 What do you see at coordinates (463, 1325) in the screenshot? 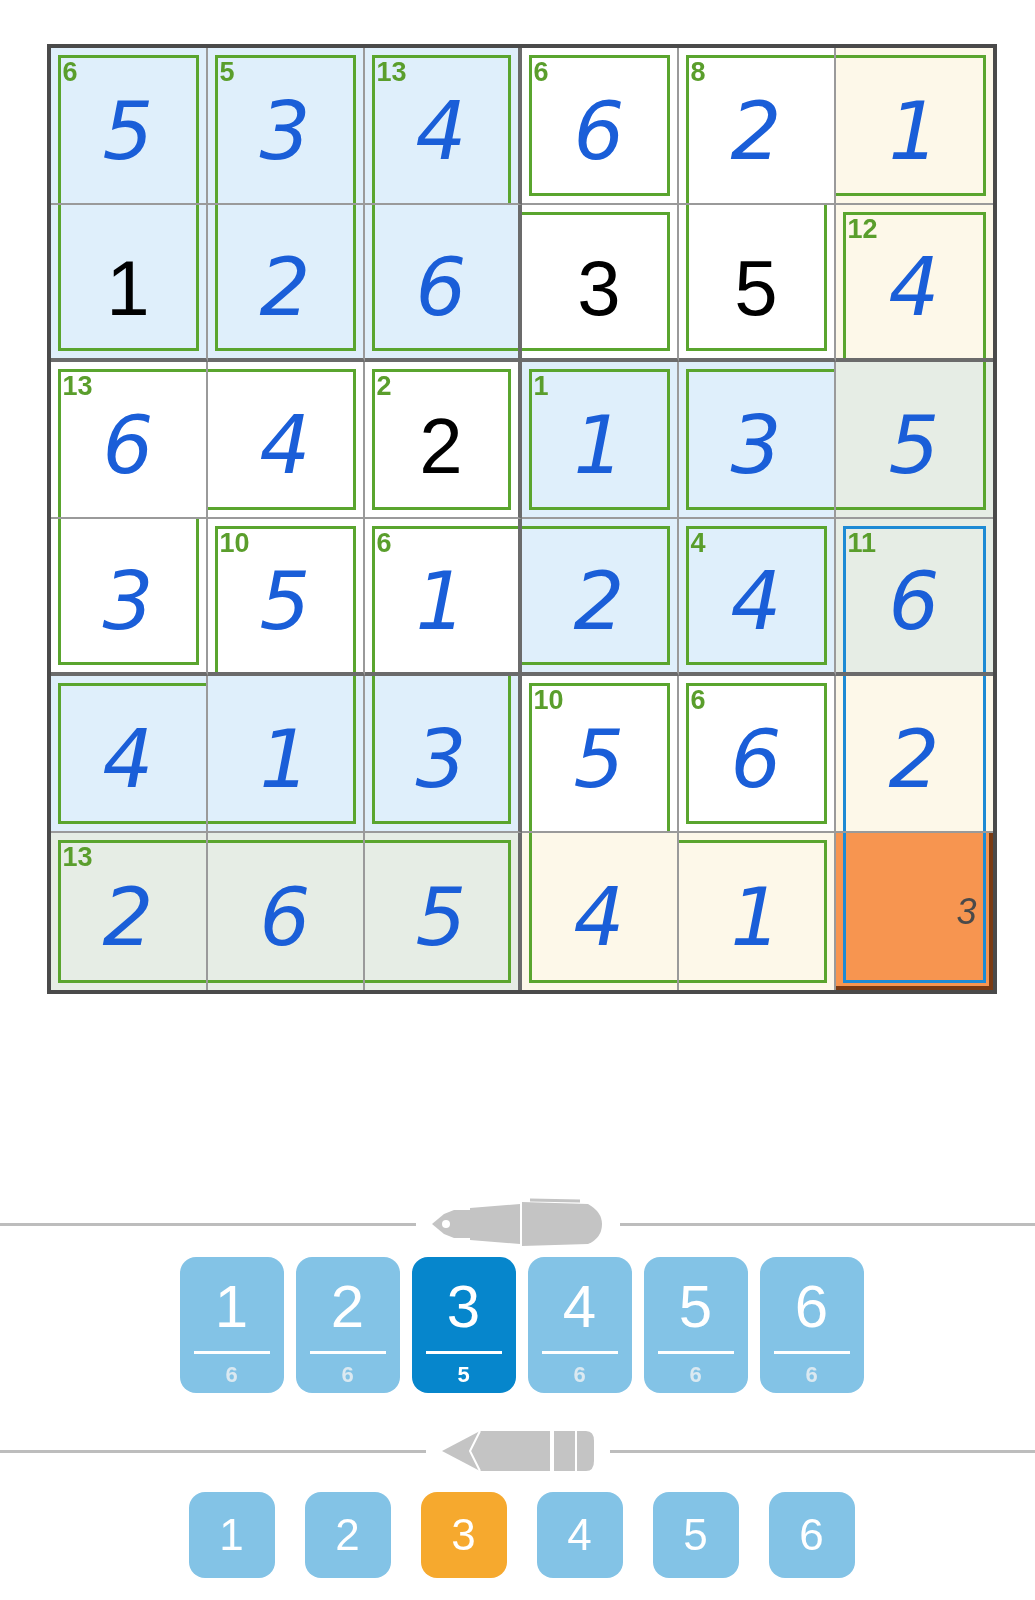
I see `number-key: 3 5` at bounding box center [463, 1325].